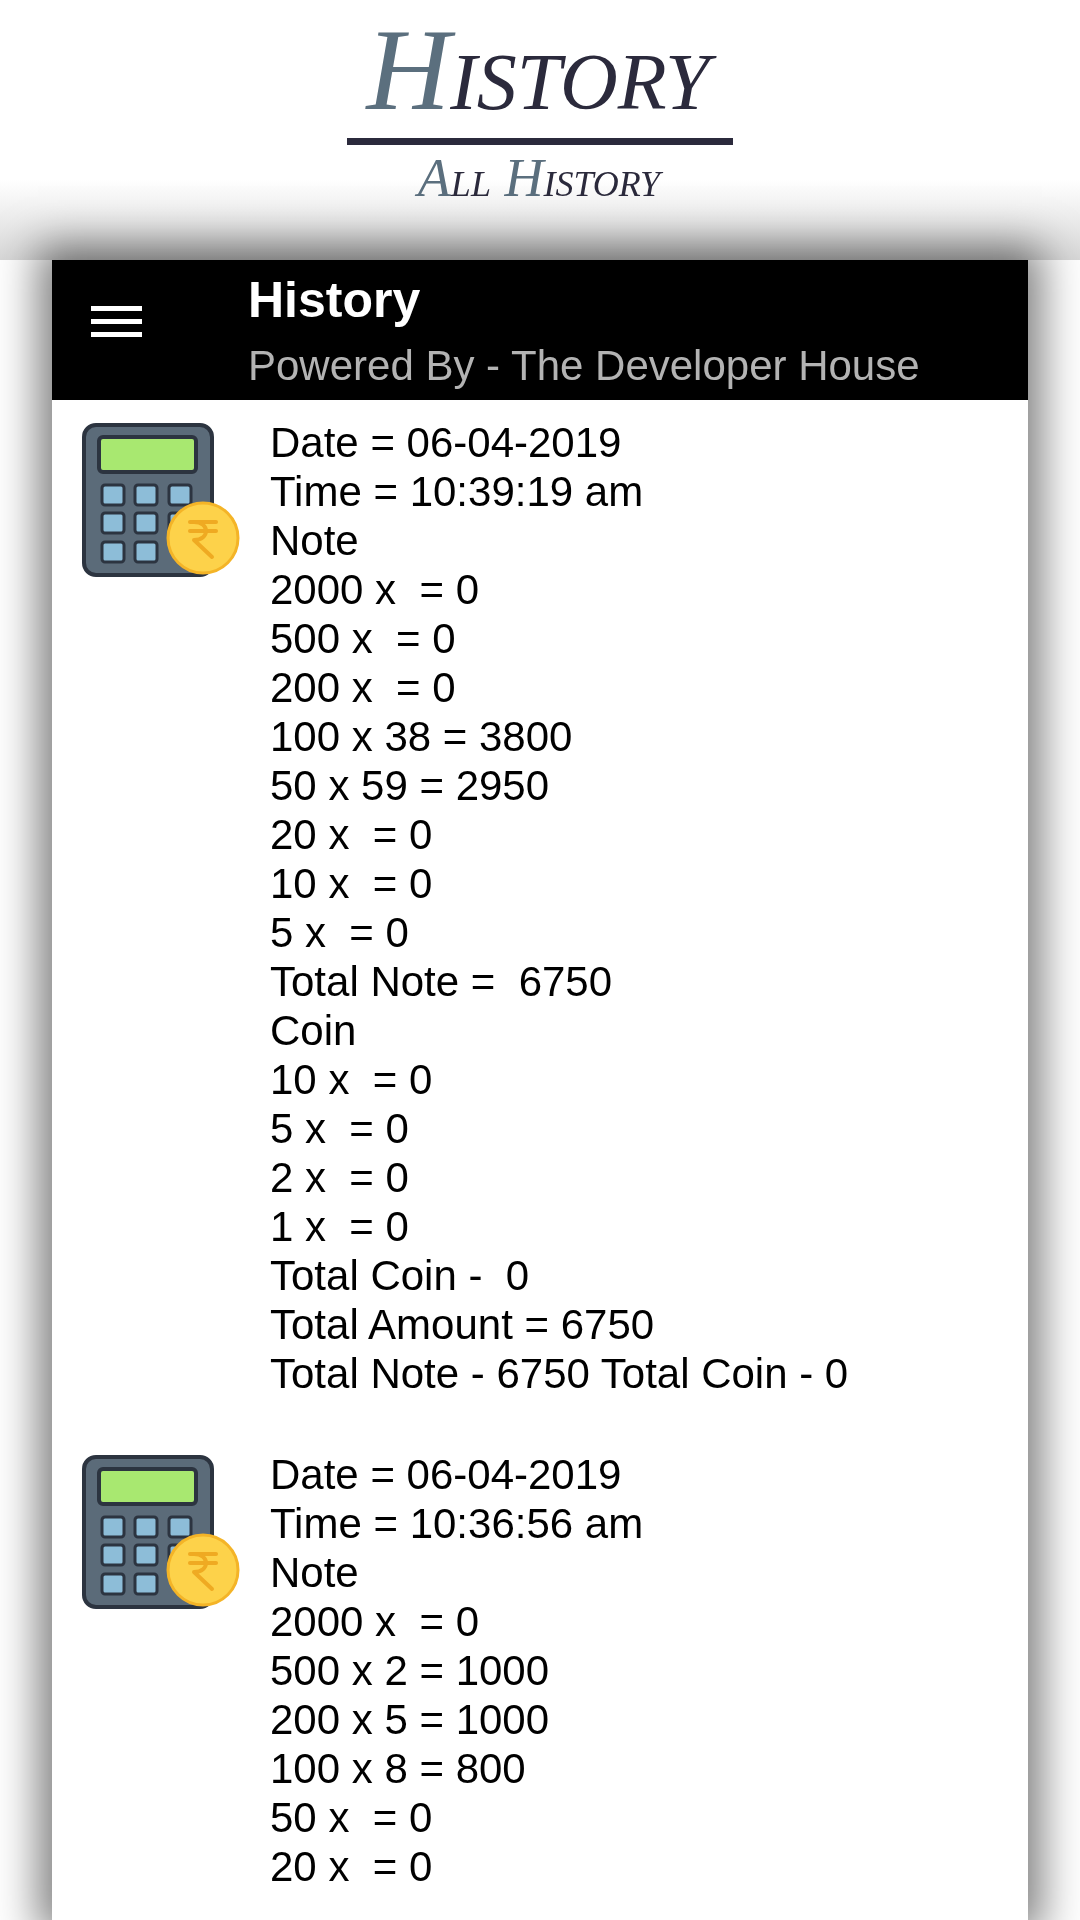  Describe the element at coordinates (339, 1226) in the screenshot. I see `denomination-line: 1 x = 0` at that location.